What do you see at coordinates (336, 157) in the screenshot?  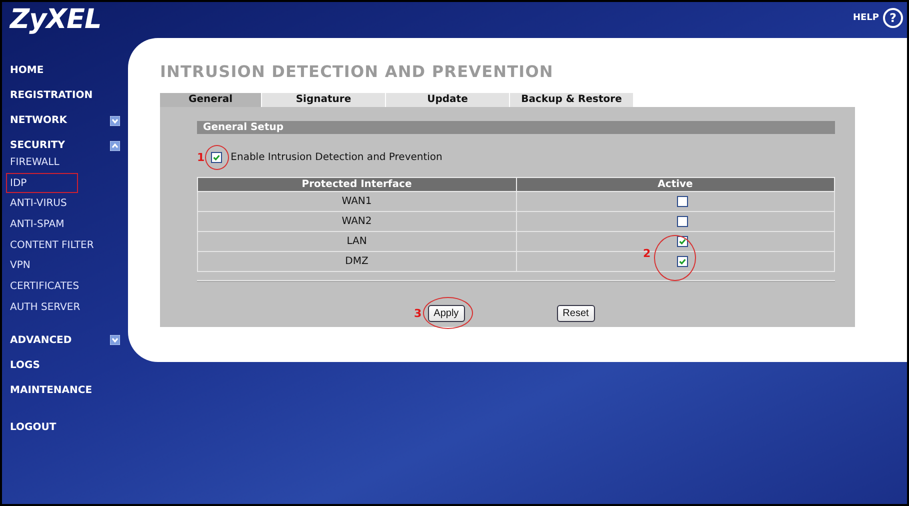 I see `checkbox-label: Enable Intrusion Detection and Prevention` at bounding box center [336, 157].